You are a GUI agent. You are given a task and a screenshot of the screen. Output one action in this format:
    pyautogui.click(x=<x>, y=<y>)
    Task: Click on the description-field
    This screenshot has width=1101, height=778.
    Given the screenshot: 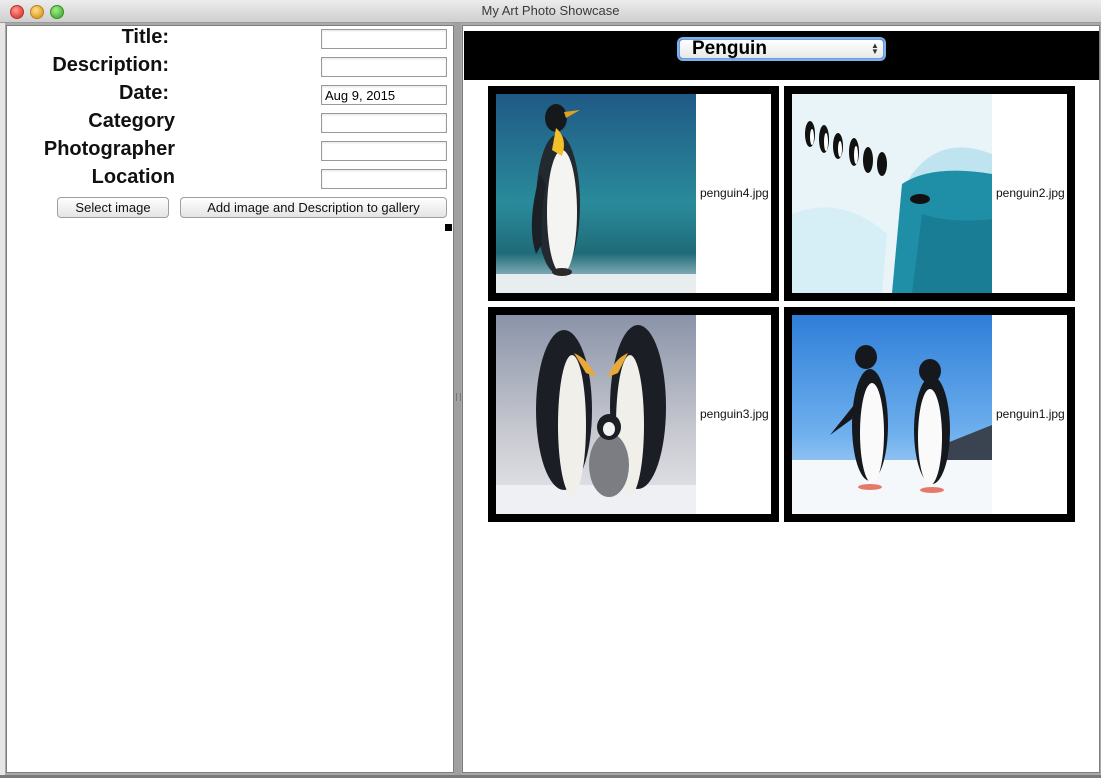 What is the action you would take?
    pyautogui.click(x=384, y=67)
    